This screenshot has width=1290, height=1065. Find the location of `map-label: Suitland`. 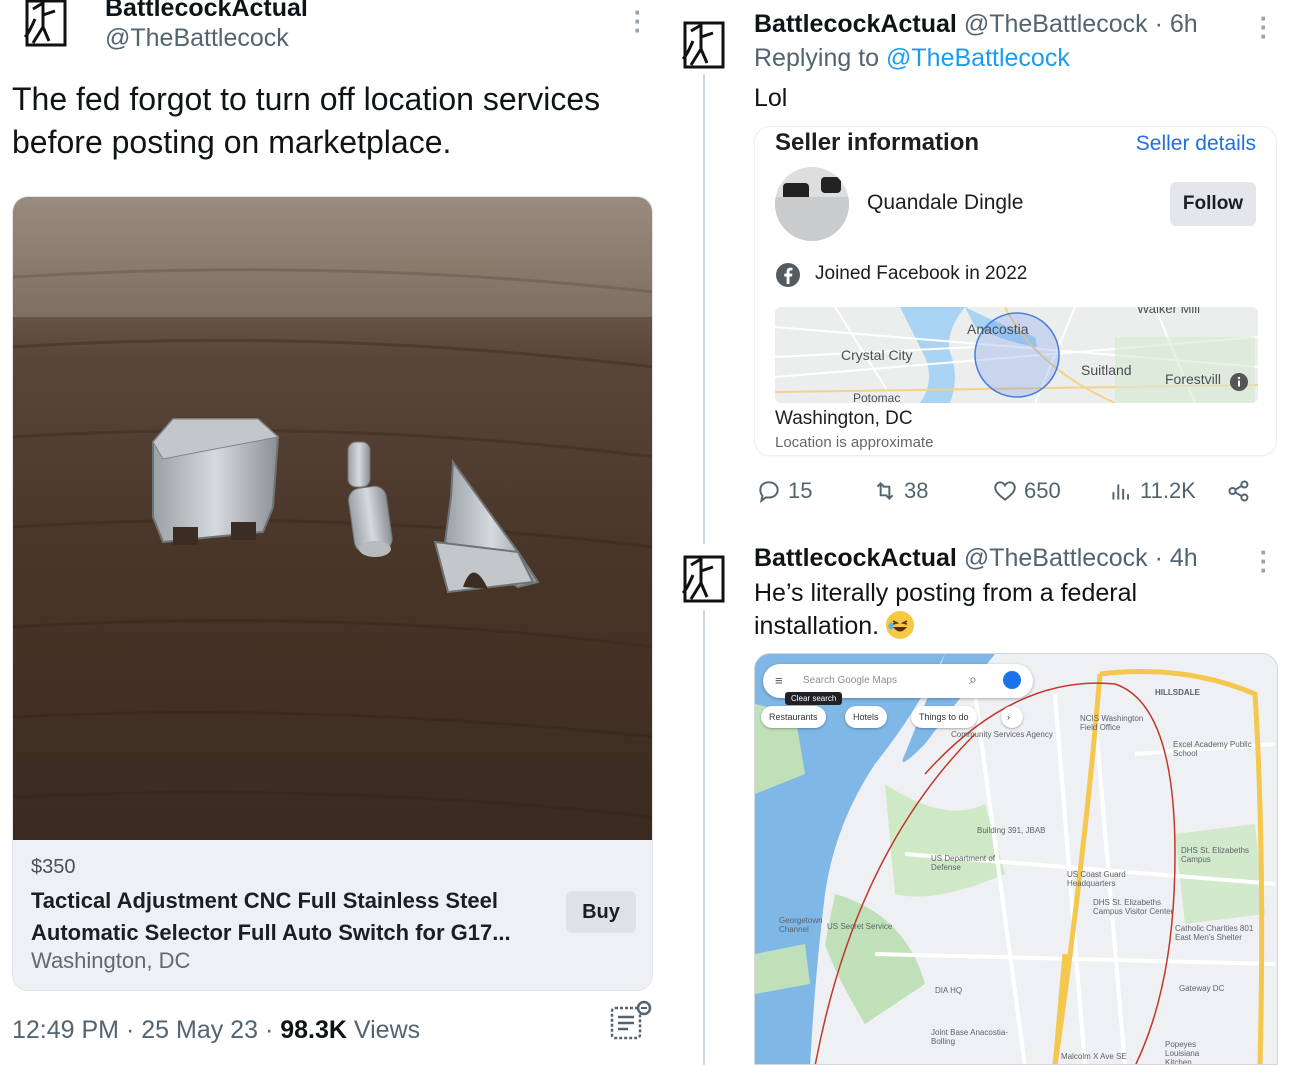

map-label: Suitland is located at coordinates (1106, 370).